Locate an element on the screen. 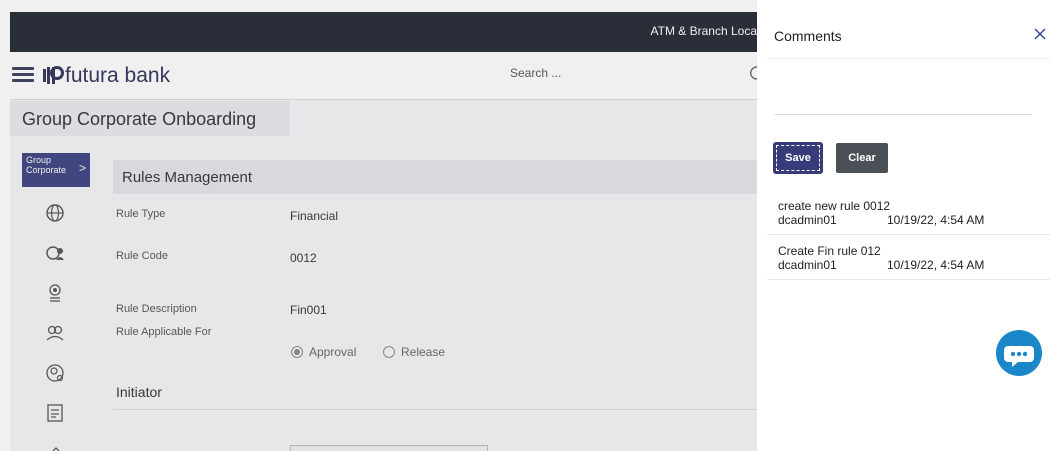 The width and height of the screenshot is (1050, 451). panel-divider is located at coordinates (908, 58).